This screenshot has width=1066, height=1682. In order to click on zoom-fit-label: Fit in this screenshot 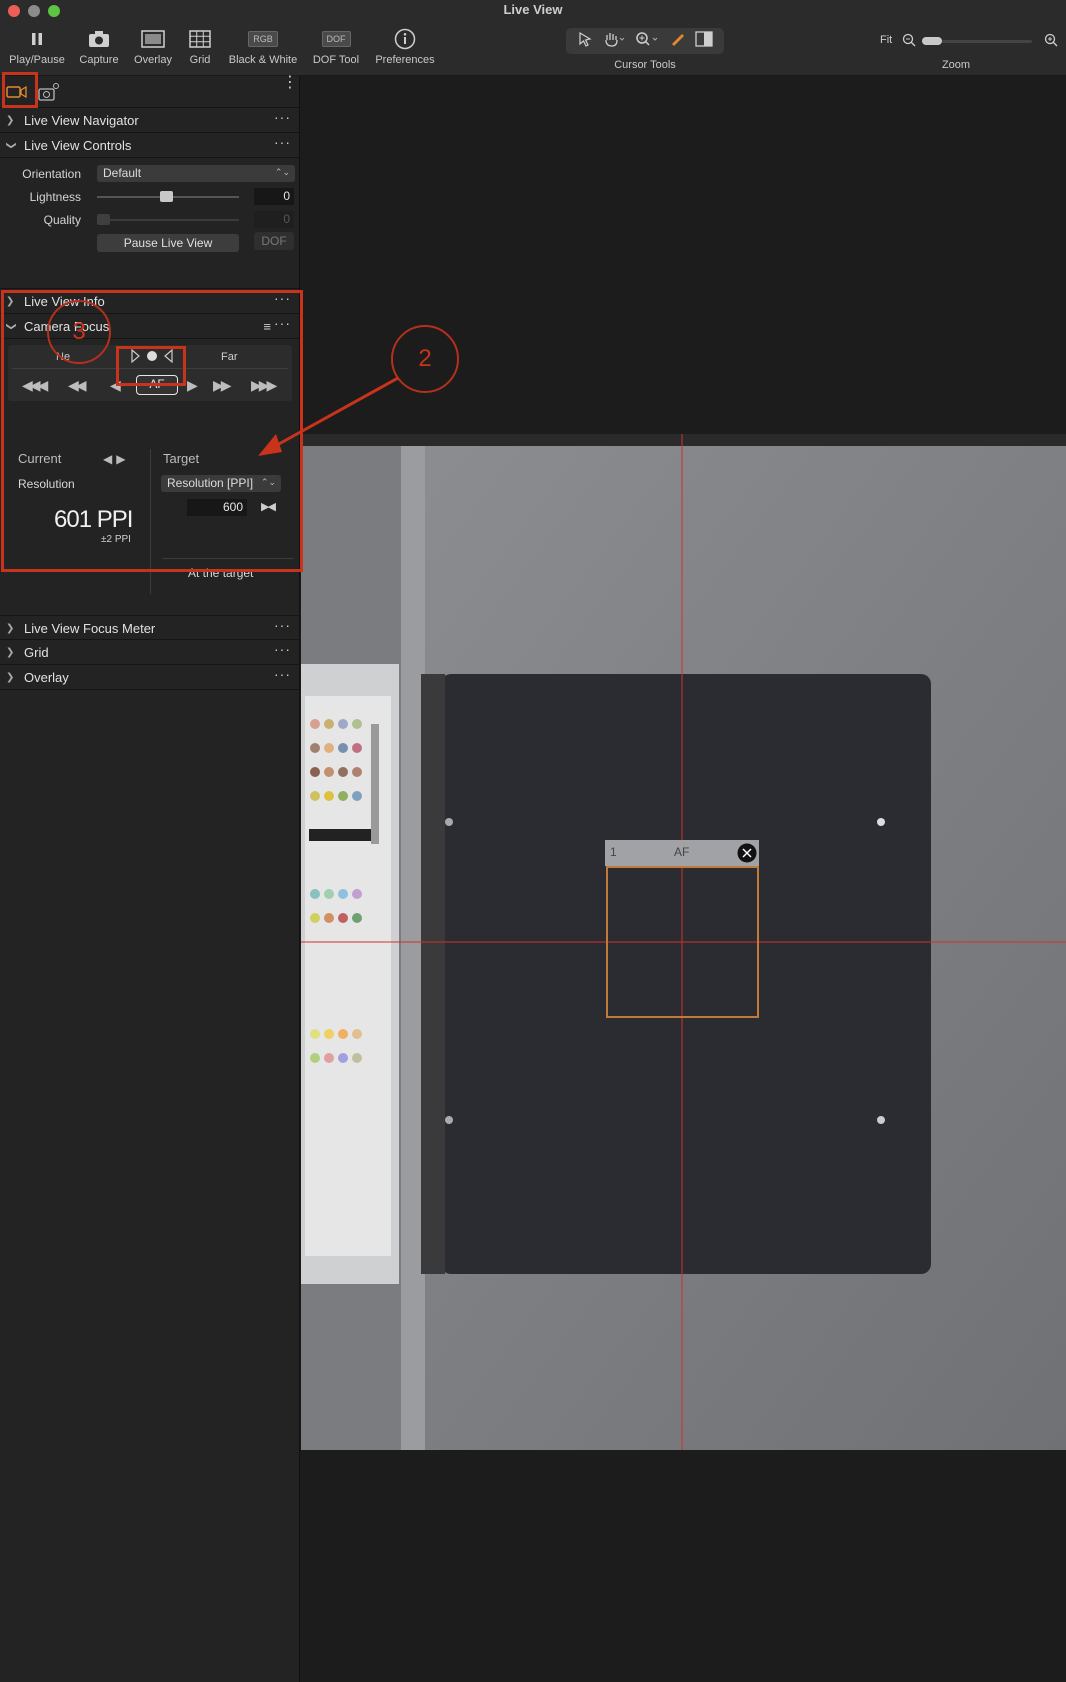, I will do `click(886, 40)`.